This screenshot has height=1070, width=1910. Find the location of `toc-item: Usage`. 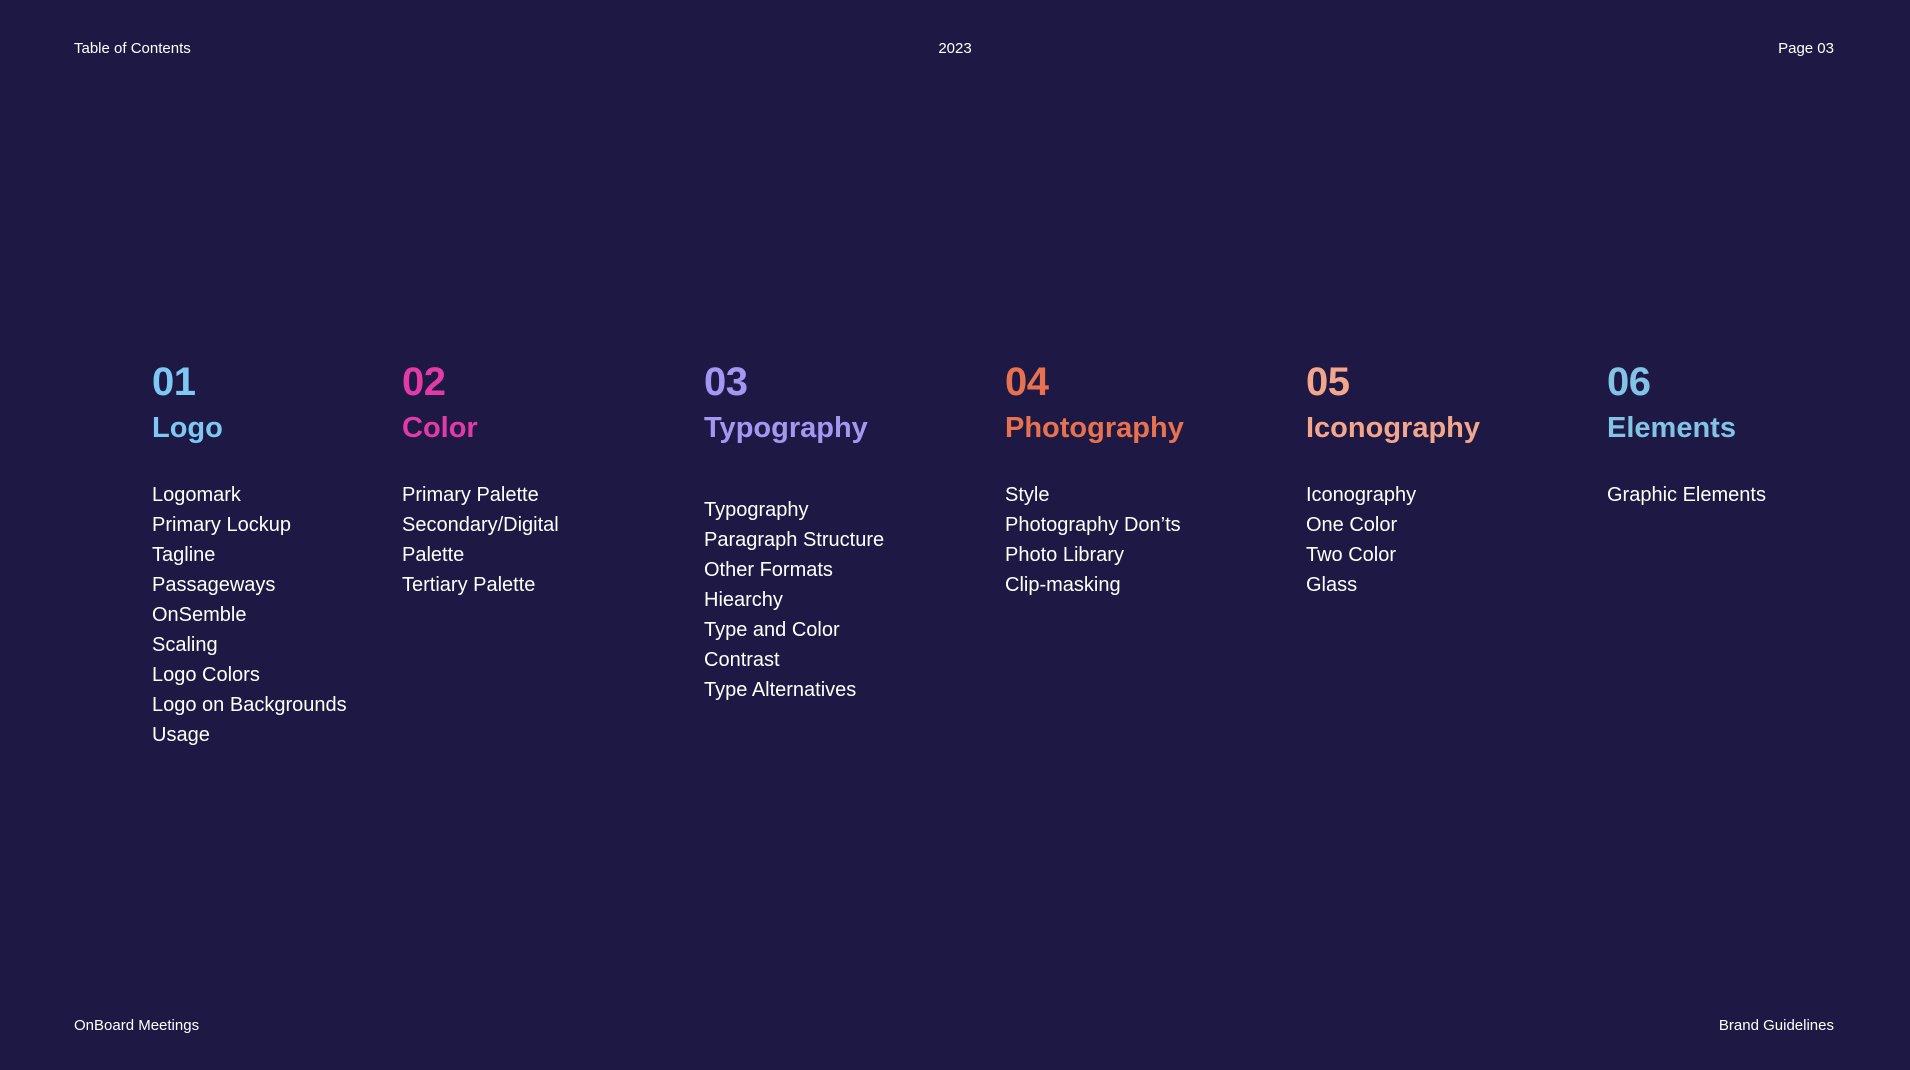

toc-item: Usage is located at coordinates (249, 735).